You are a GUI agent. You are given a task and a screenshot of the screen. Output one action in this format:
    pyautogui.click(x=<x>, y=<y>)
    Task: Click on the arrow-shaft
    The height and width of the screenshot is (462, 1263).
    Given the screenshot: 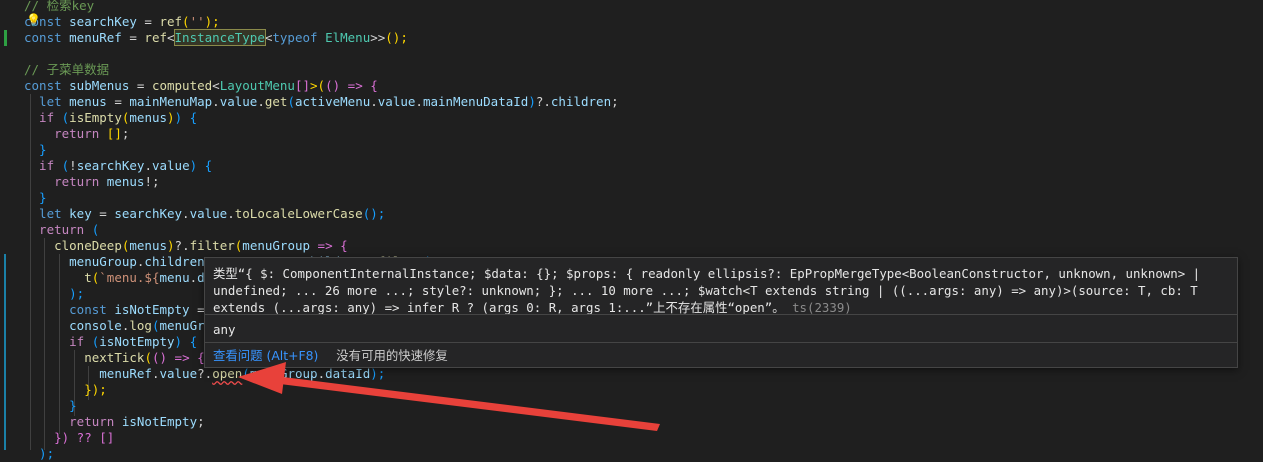 What is the action you would take?
    pyautogui.click(x=466, y=403)
    